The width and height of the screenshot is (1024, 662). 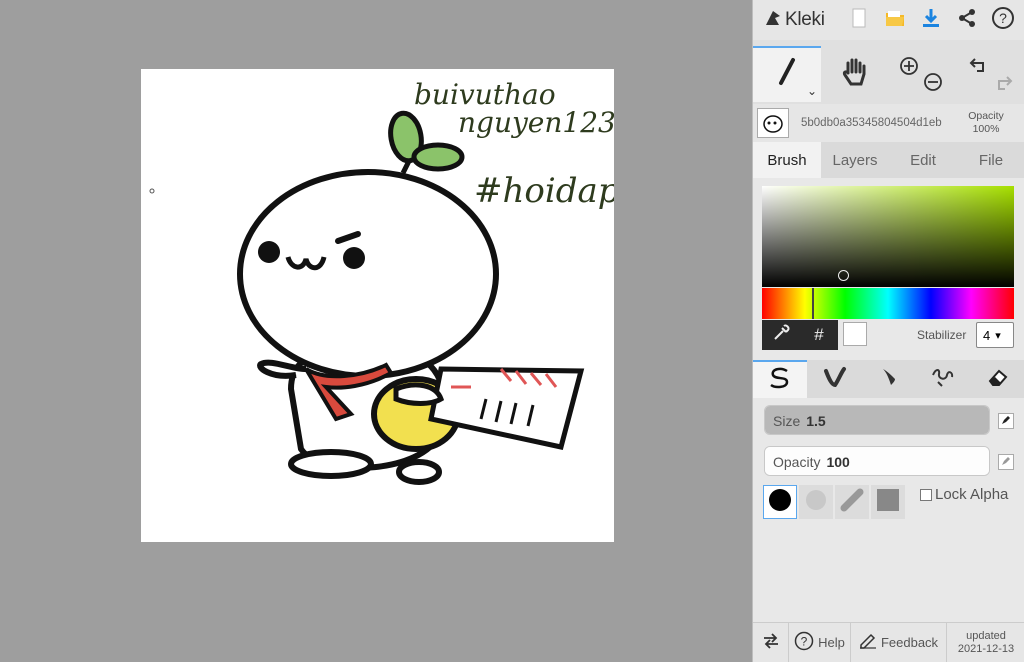 I want to click on tab-file: File, so click(x=990, y=160).